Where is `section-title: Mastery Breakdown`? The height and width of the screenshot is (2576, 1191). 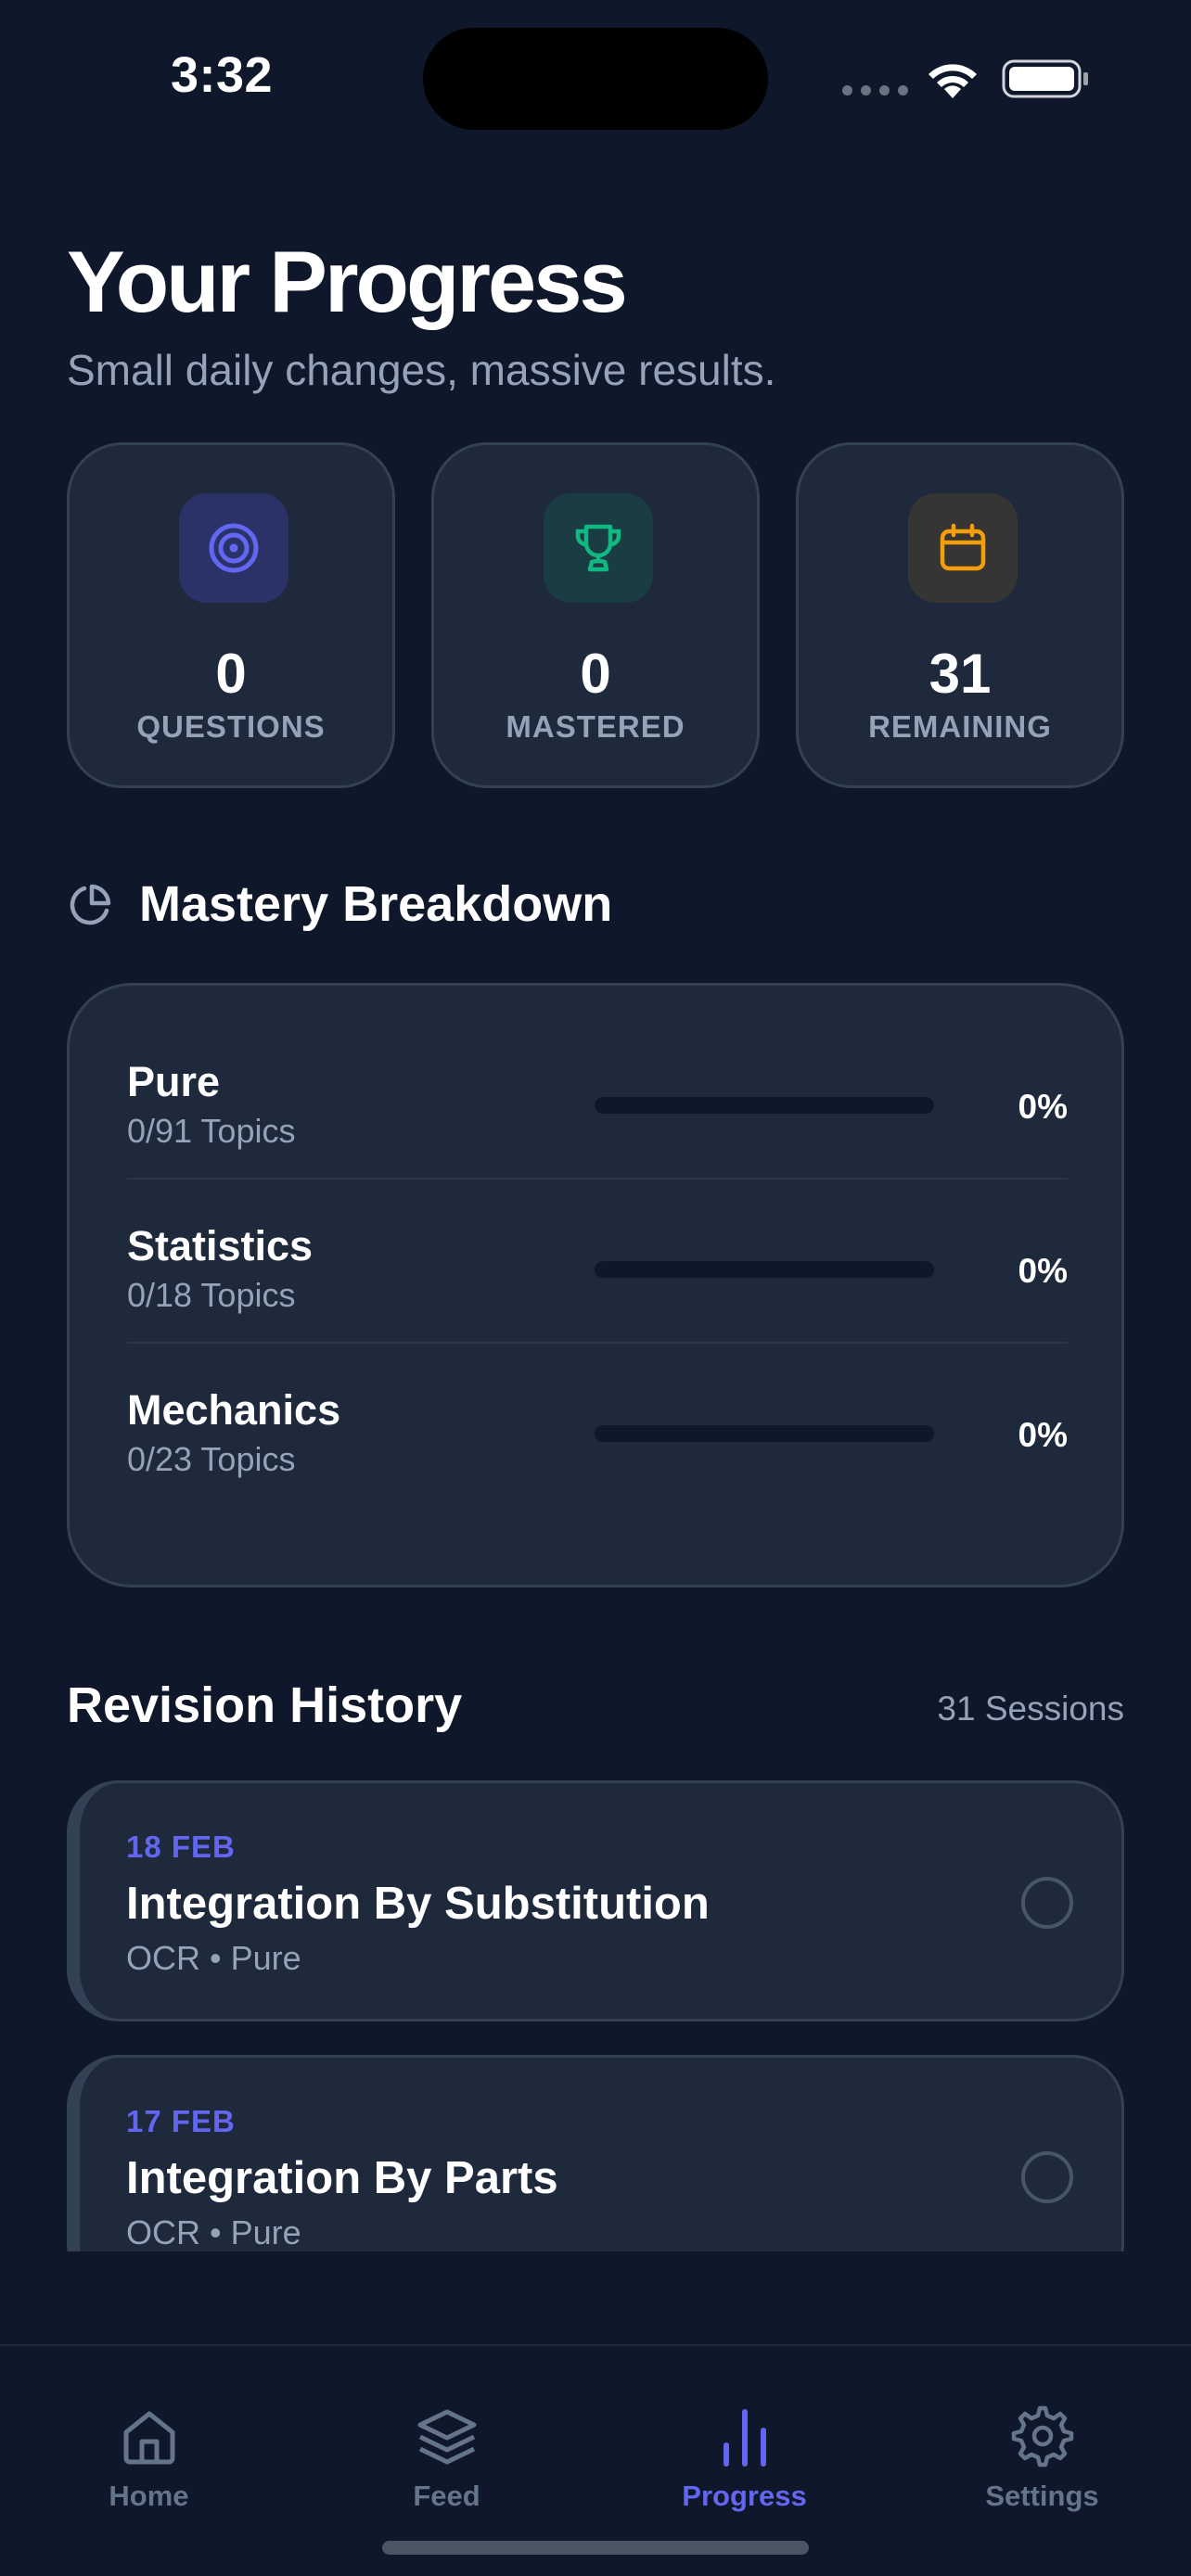
section-title: Mastery Breakdown is located at coordinates (376, 904).